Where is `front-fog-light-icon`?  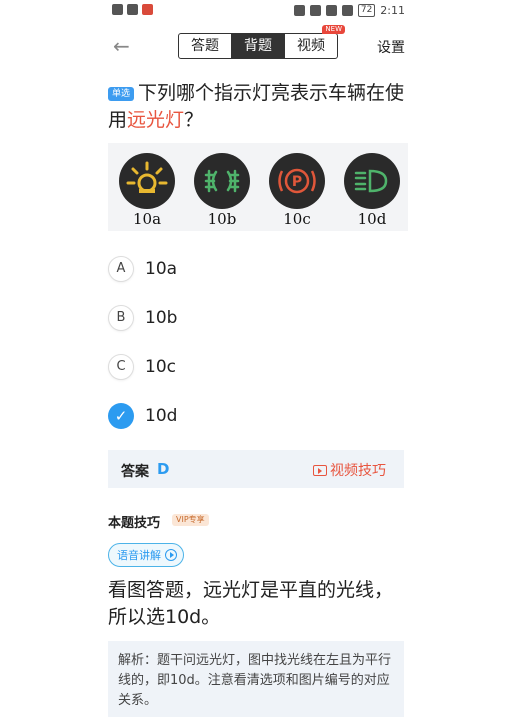 front-fog-light-icon is located at coordinates (222, 181).